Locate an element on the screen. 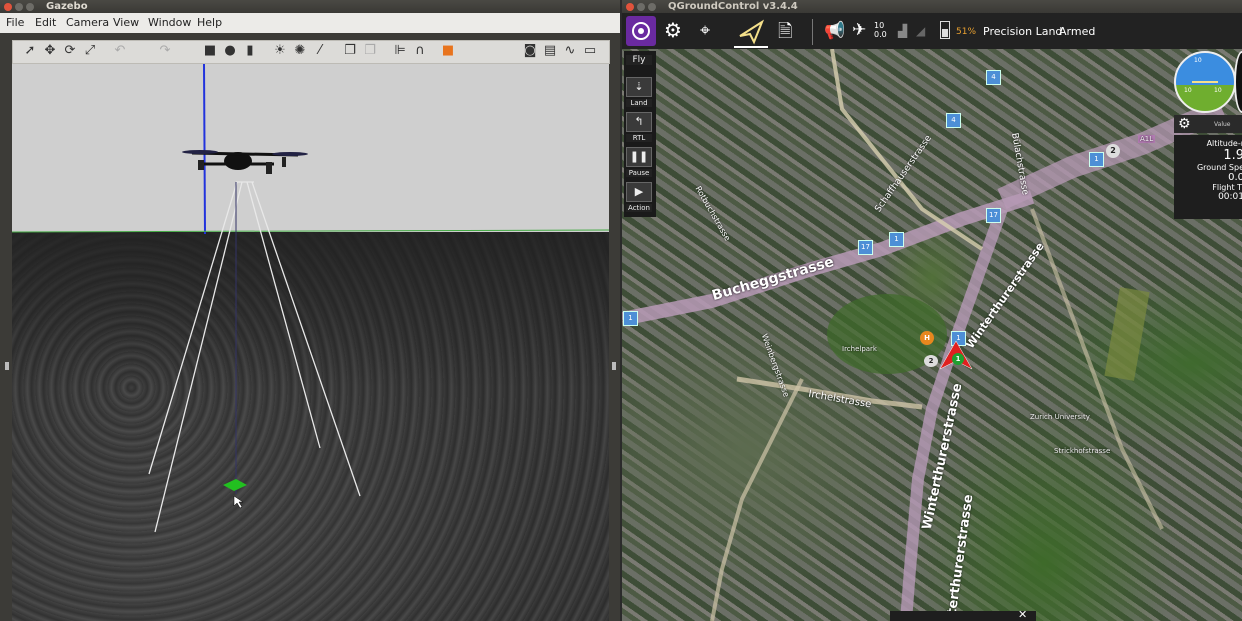 Image resolution: width=1242 pixels, height=621 pixels. screenshot-icon: ◙ is located at coordinates (530, 51).